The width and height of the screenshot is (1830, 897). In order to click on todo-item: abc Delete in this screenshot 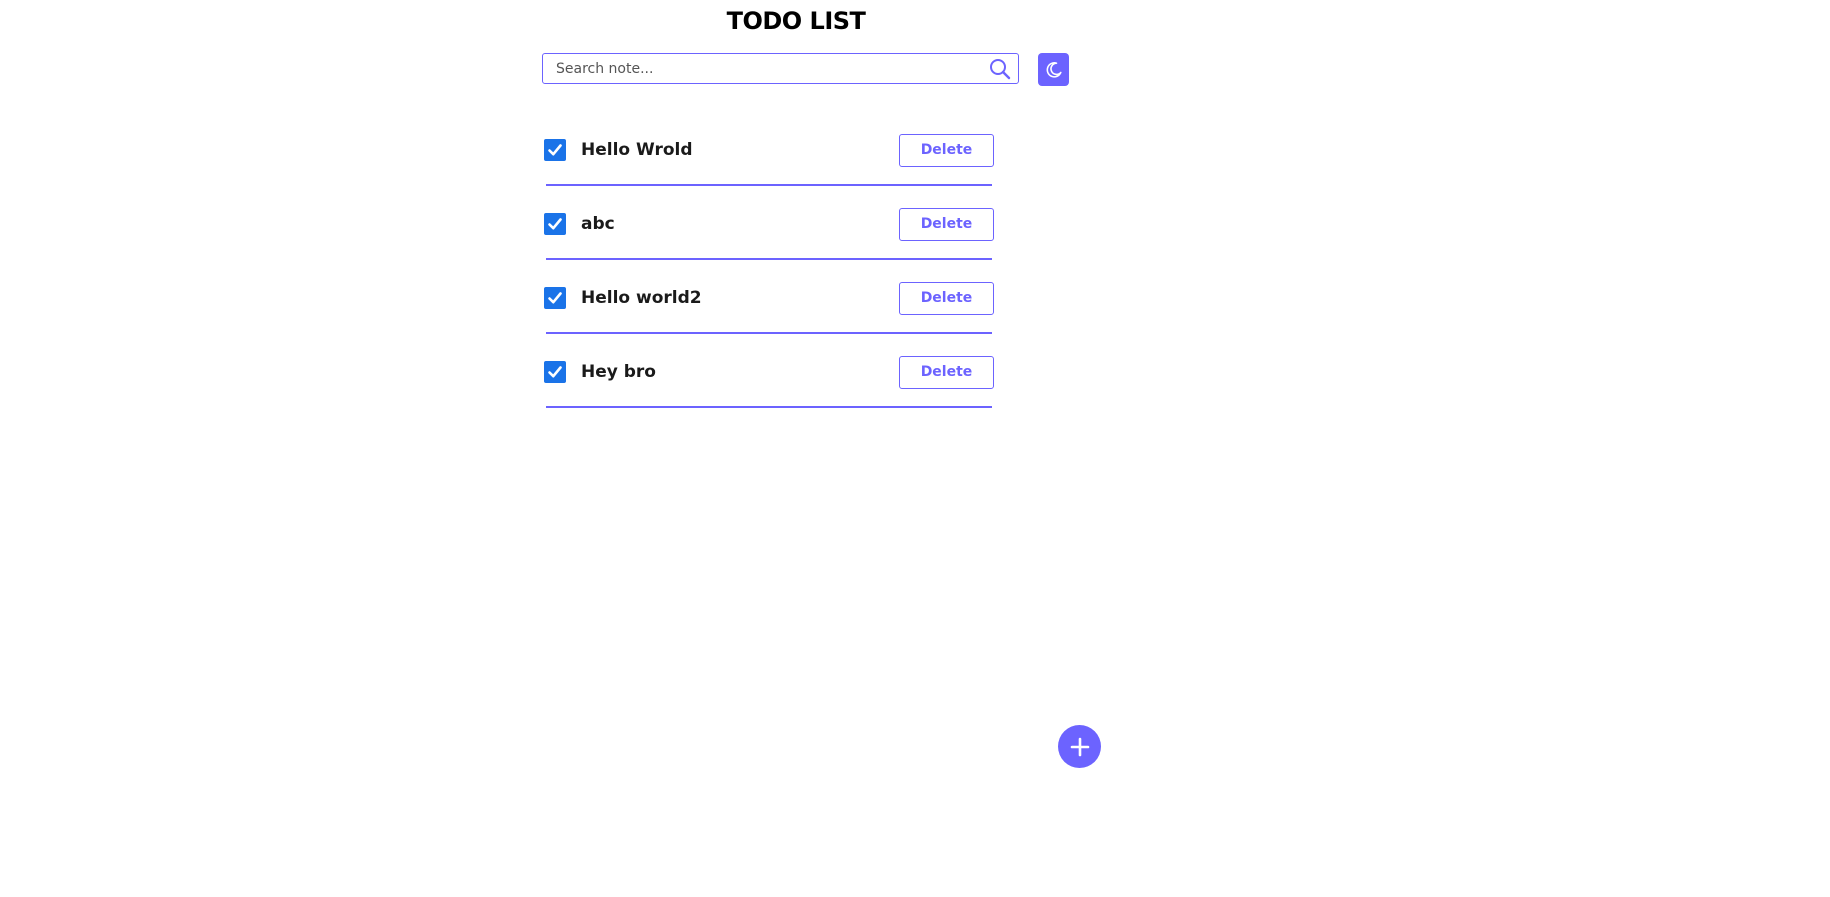, I will do `click(769, 226)`.